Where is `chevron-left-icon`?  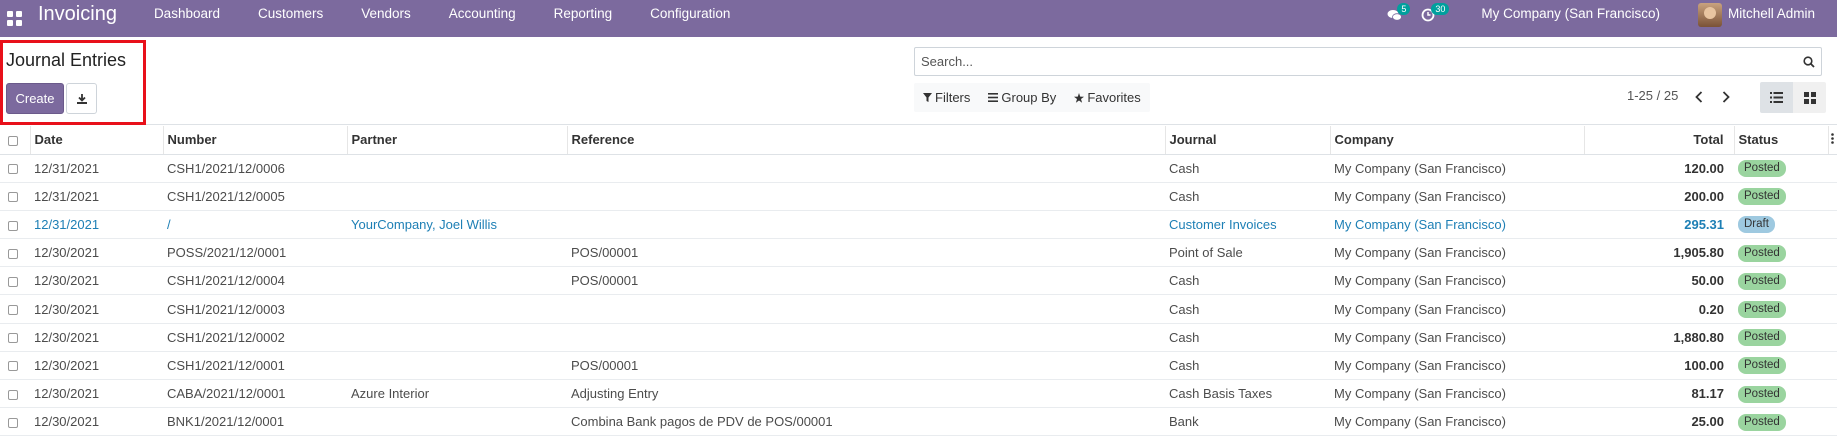 chevron-left-icon is located at coordinates (1699, 97).